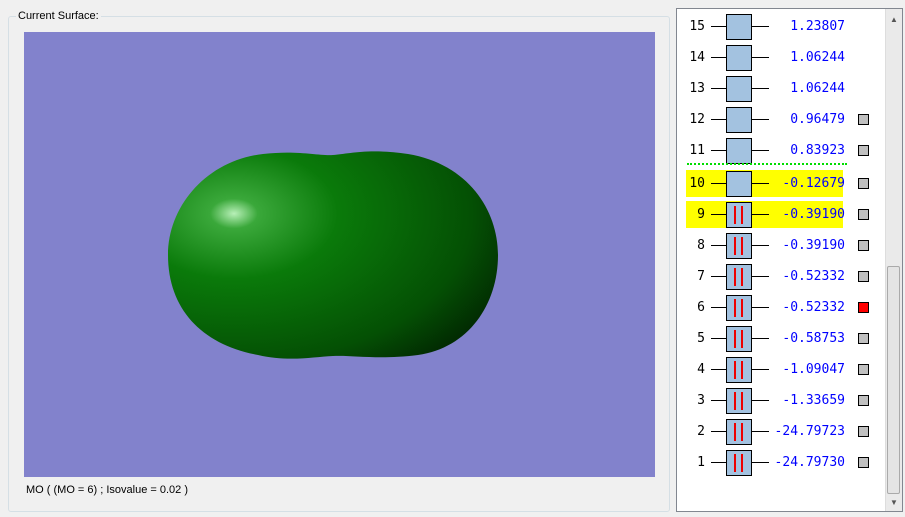  I want to click on mo-number: 13, so click(697, 88).